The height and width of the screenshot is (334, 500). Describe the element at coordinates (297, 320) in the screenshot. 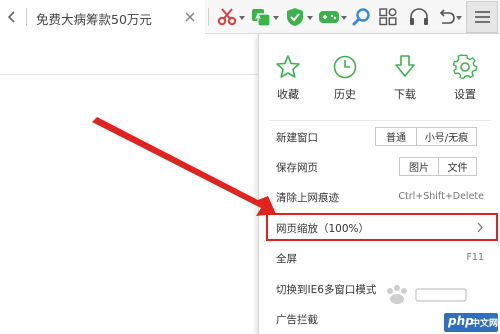

I see `menu-item-label: 广告拦截` at that location.